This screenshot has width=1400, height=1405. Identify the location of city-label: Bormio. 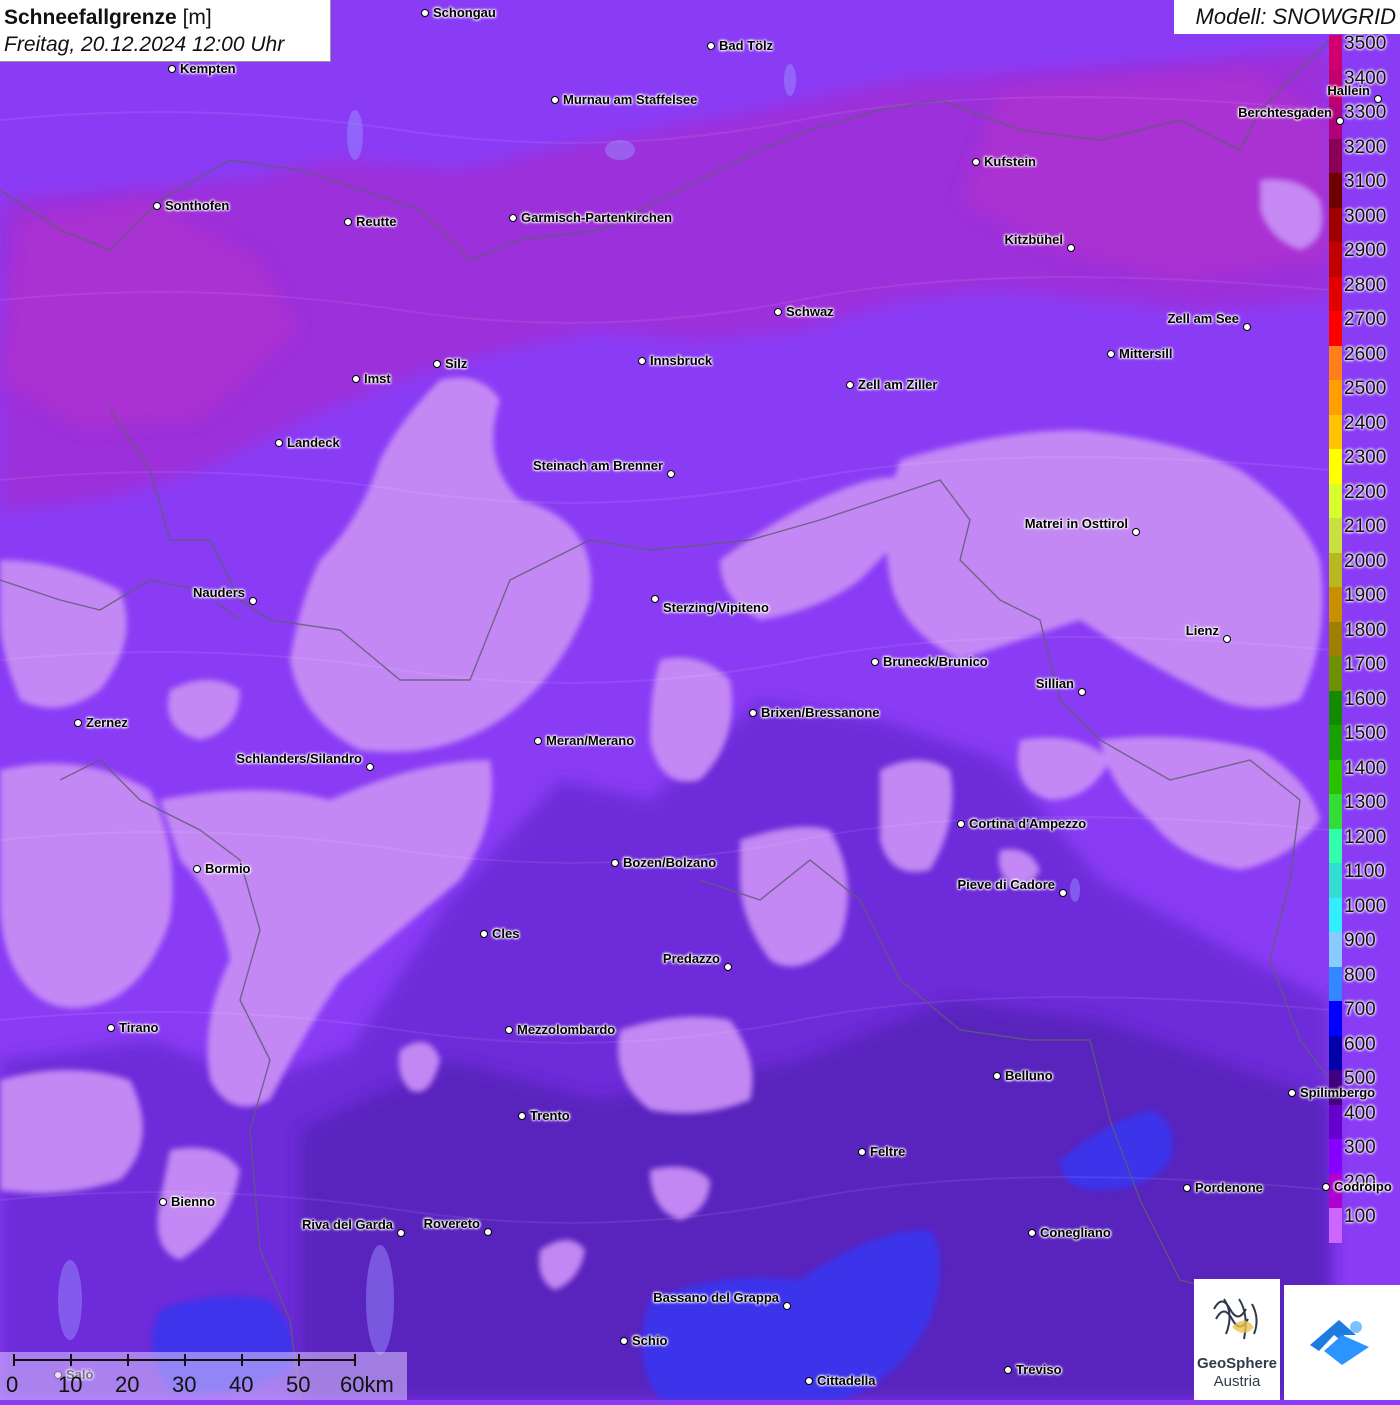
(228, 868).